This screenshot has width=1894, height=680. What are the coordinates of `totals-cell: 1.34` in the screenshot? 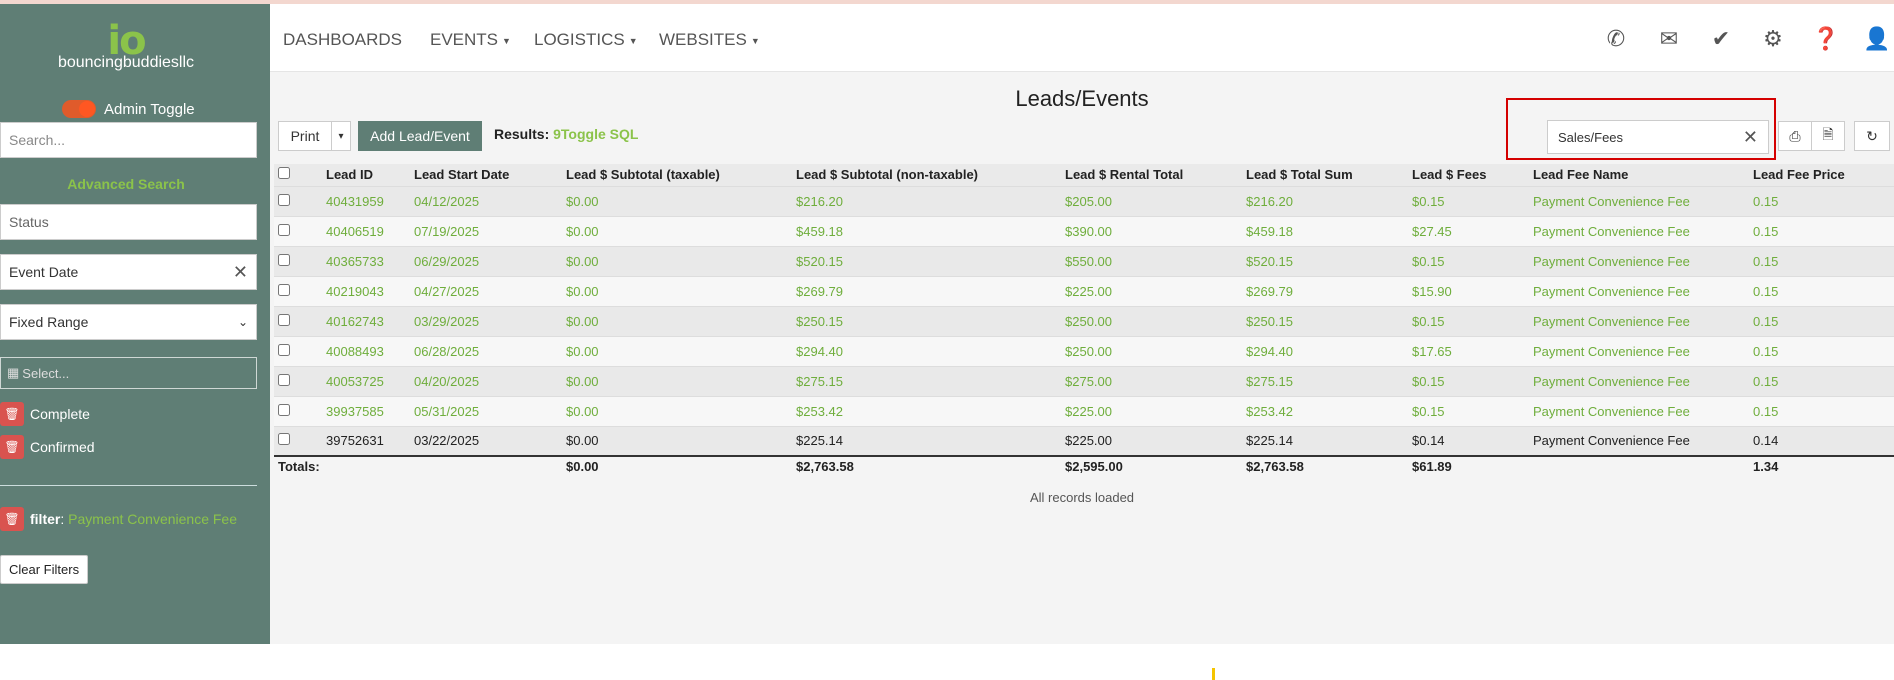 It's located at (1821, 465).